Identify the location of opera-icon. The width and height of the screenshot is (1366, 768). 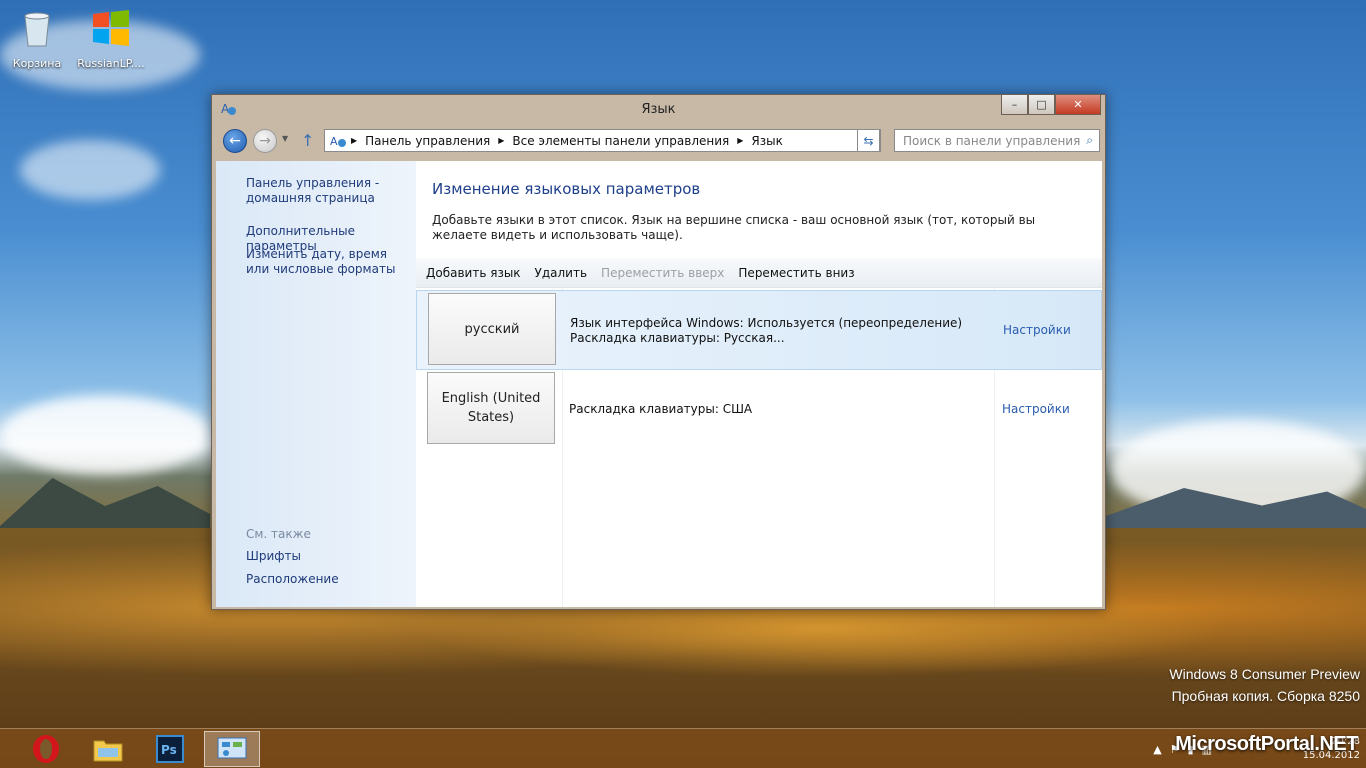
(46, 749).